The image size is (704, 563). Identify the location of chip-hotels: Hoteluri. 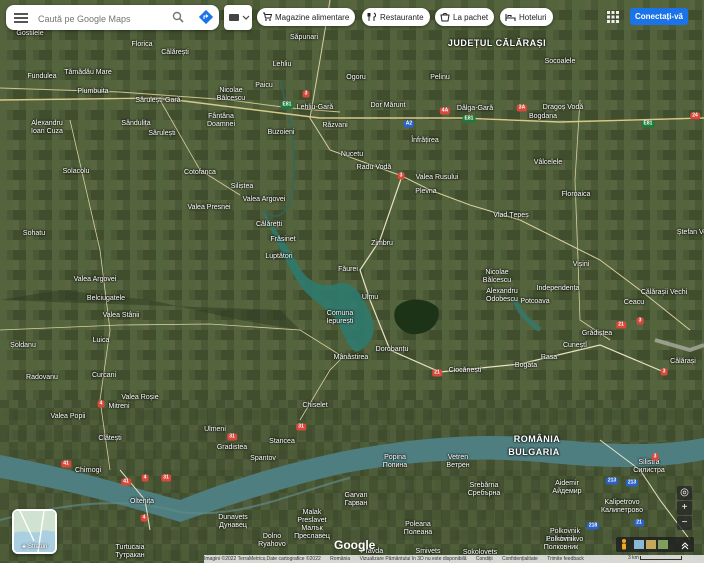
(526, 17).